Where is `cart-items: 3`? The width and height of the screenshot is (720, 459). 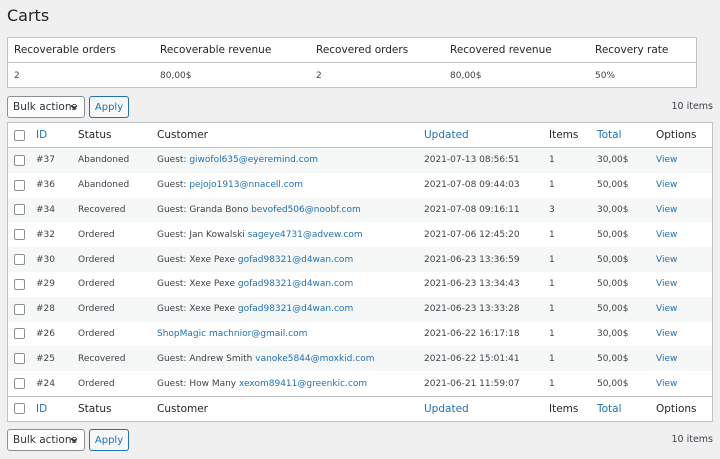 cart-items: 3 is located at coordinates (552, 209).